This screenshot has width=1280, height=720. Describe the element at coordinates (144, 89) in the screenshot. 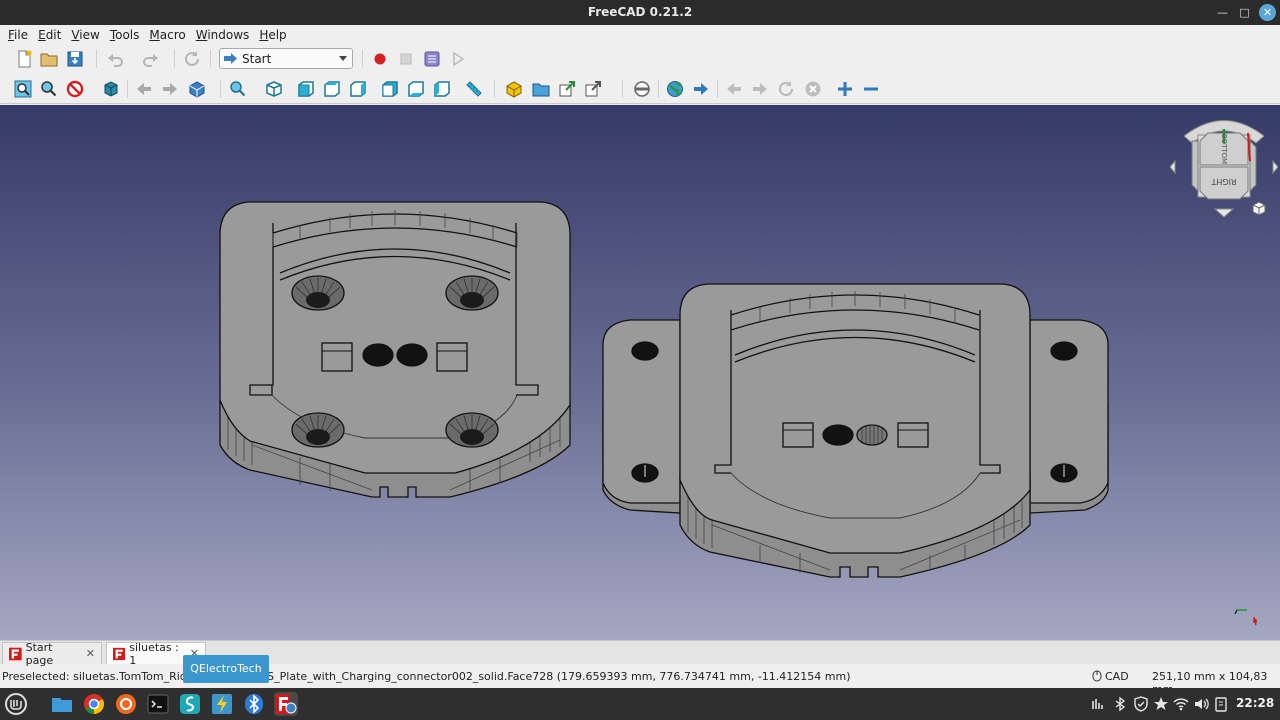

I see `back-arrow-icon` at that location.